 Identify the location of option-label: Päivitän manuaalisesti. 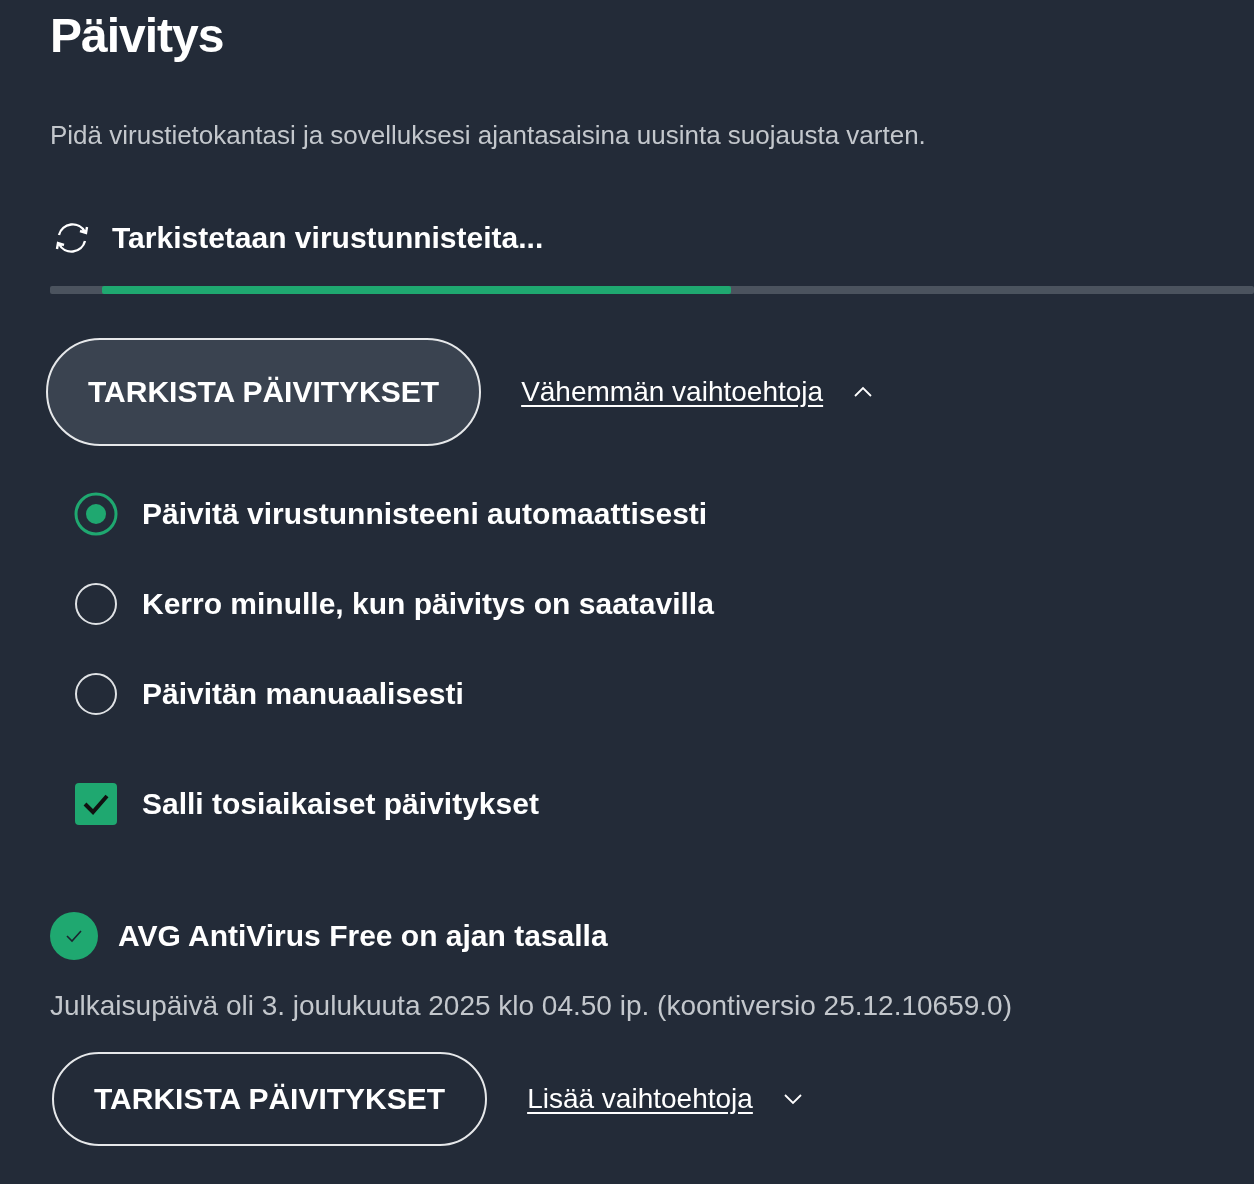
(303, 694).